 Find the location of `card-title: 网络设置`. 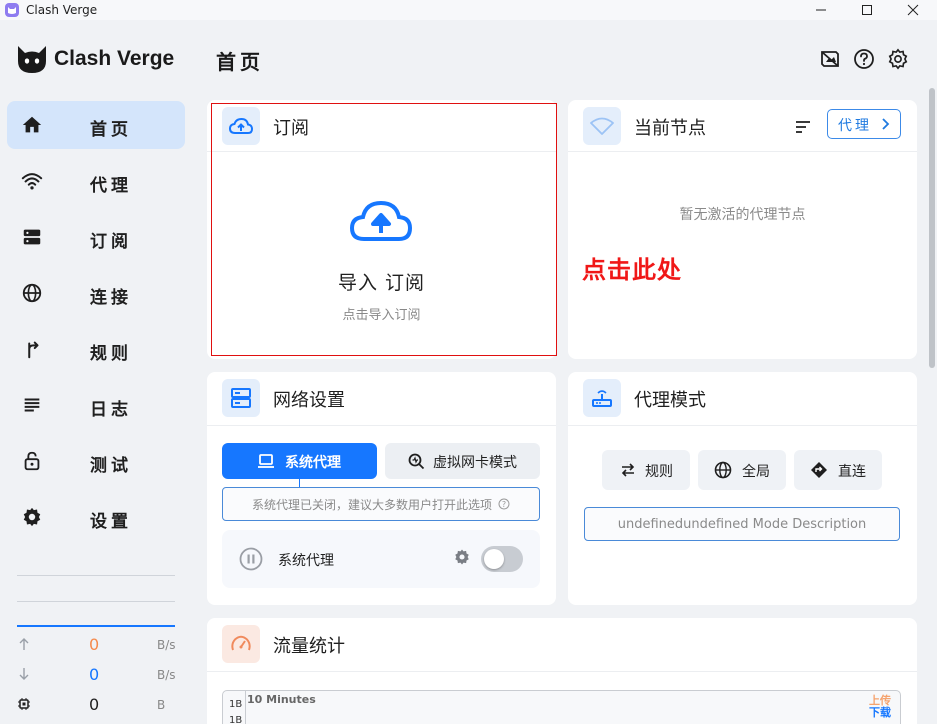

card-title: 网络设置 is located at coordinates (309, 400).